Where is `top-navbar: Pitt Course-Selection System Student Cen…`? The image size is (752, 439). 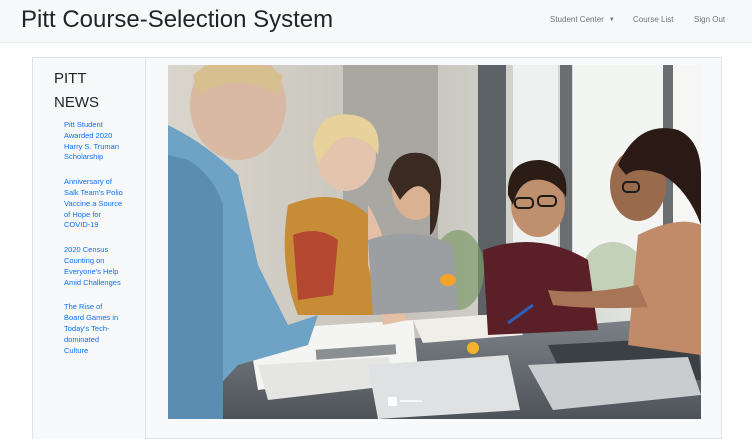
top-navbar: Pitt Course-Selection System Student Cen… is located at coordinates (376, 21).